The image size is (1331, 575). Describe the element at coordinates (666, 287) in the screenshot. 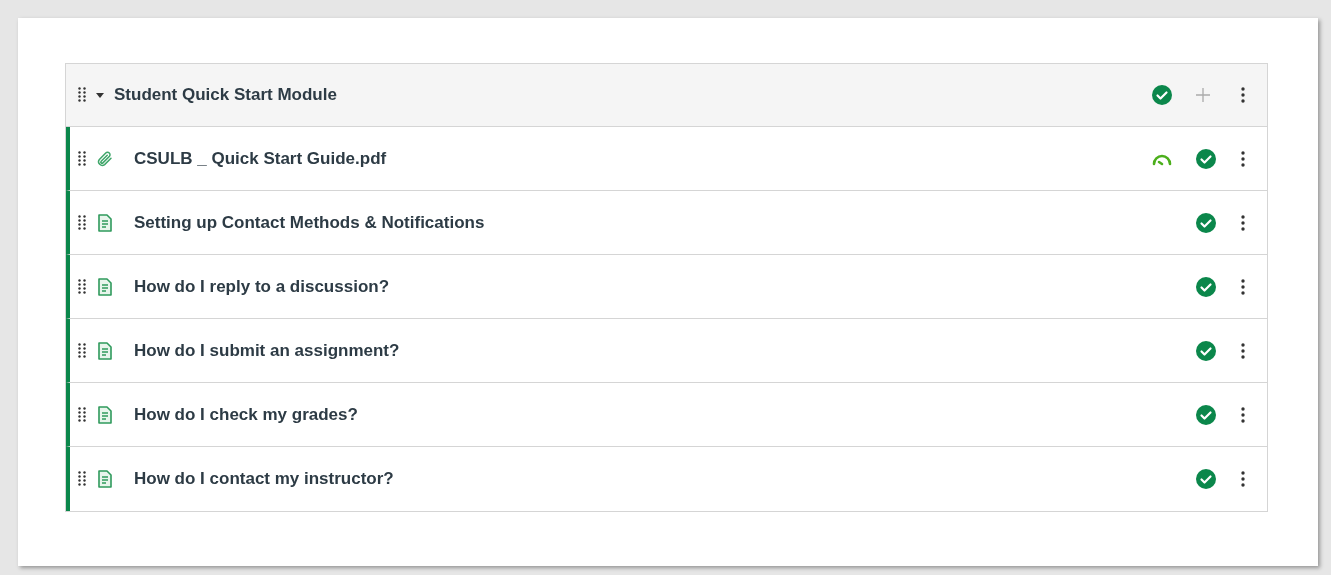

I see `module-item: How do I reply to a discussion?` at that location.